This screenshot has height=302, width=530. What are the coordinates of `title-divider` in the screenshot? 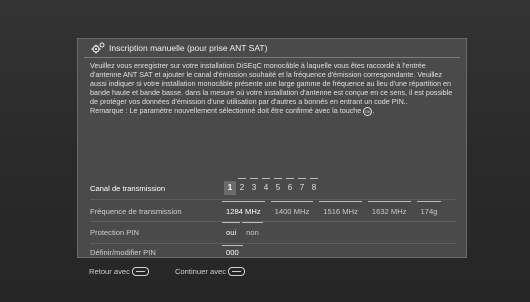 It's located at (272, 57).